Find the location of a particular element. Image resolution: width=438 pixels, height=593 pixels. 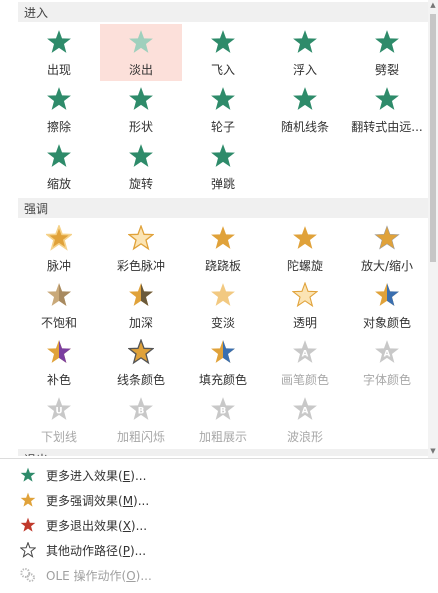

effect-emphasis-16: U 下划线 is located at coordinates (59, 419).